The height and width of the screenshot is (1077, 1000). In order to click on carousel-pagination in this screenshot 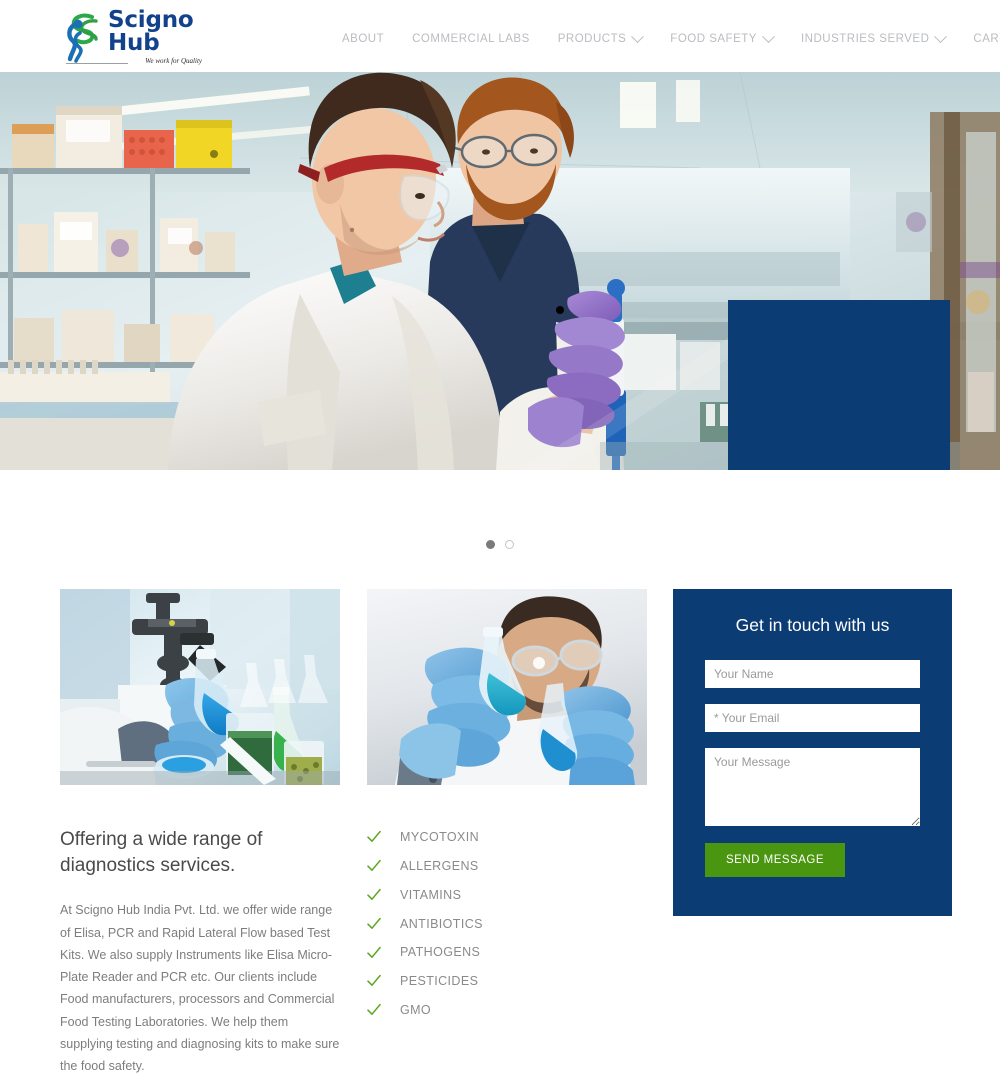, I will do `click(500, 544)`.